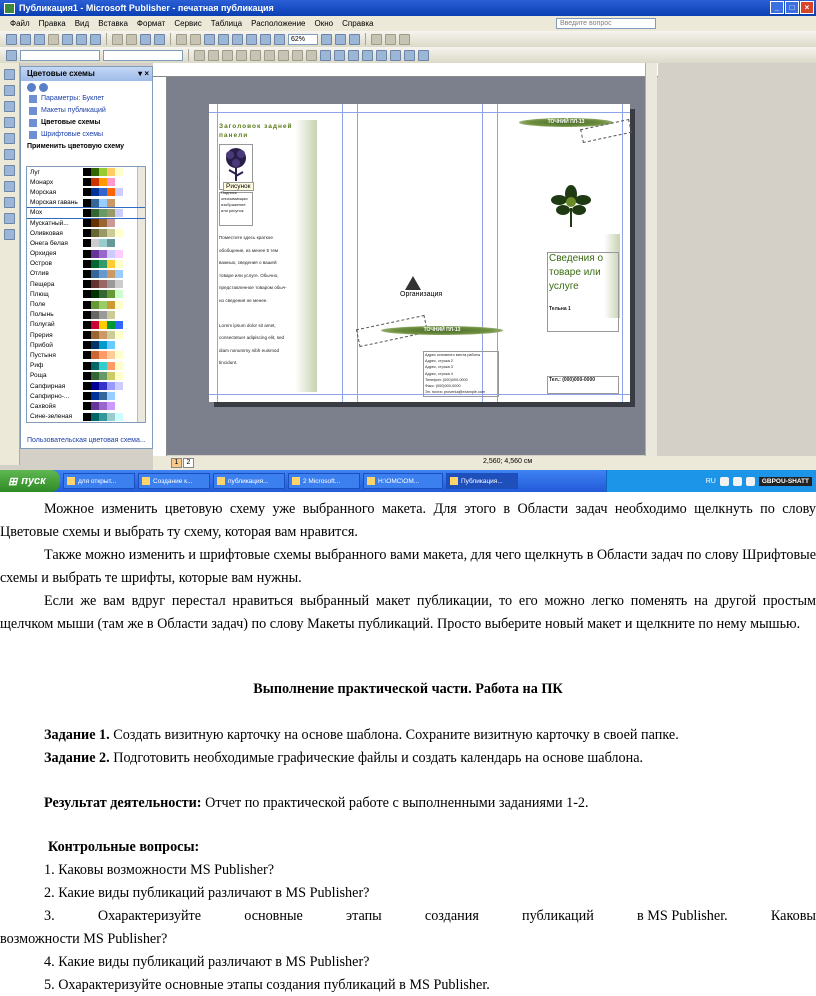  Describe the element at coordinates (86, 111) in the screenshot. I see `link-publication-designs: Макеты публикаций` at that location.